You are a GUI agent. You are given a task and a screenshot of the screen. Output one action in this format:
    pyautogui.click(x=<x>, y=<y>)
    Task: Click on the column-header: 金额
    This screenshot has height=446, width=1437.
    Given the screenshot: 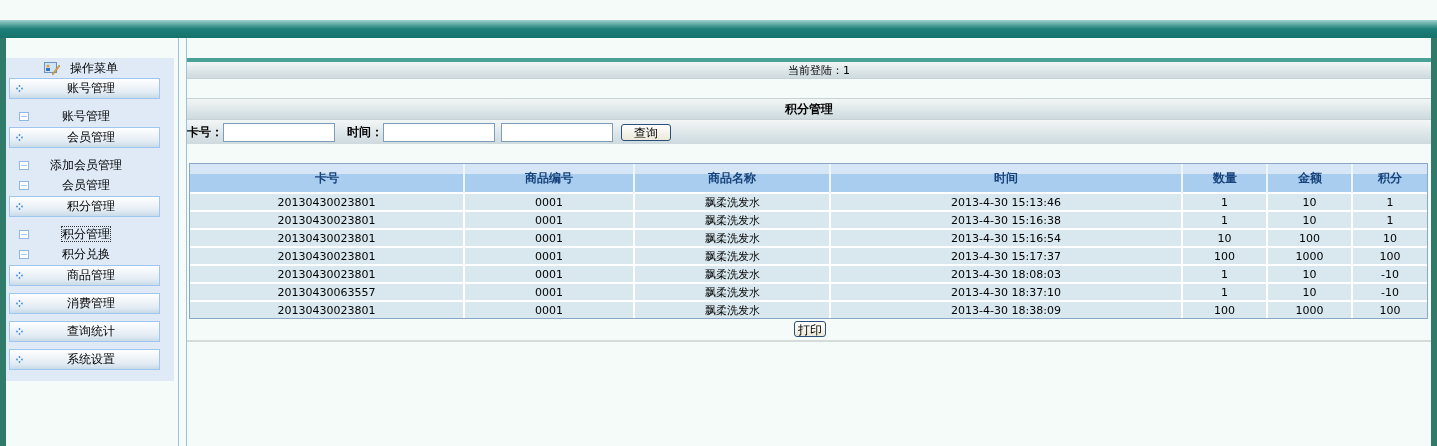 What is the action you would take?
    pyautogui.click(x=1309, y=178)
    